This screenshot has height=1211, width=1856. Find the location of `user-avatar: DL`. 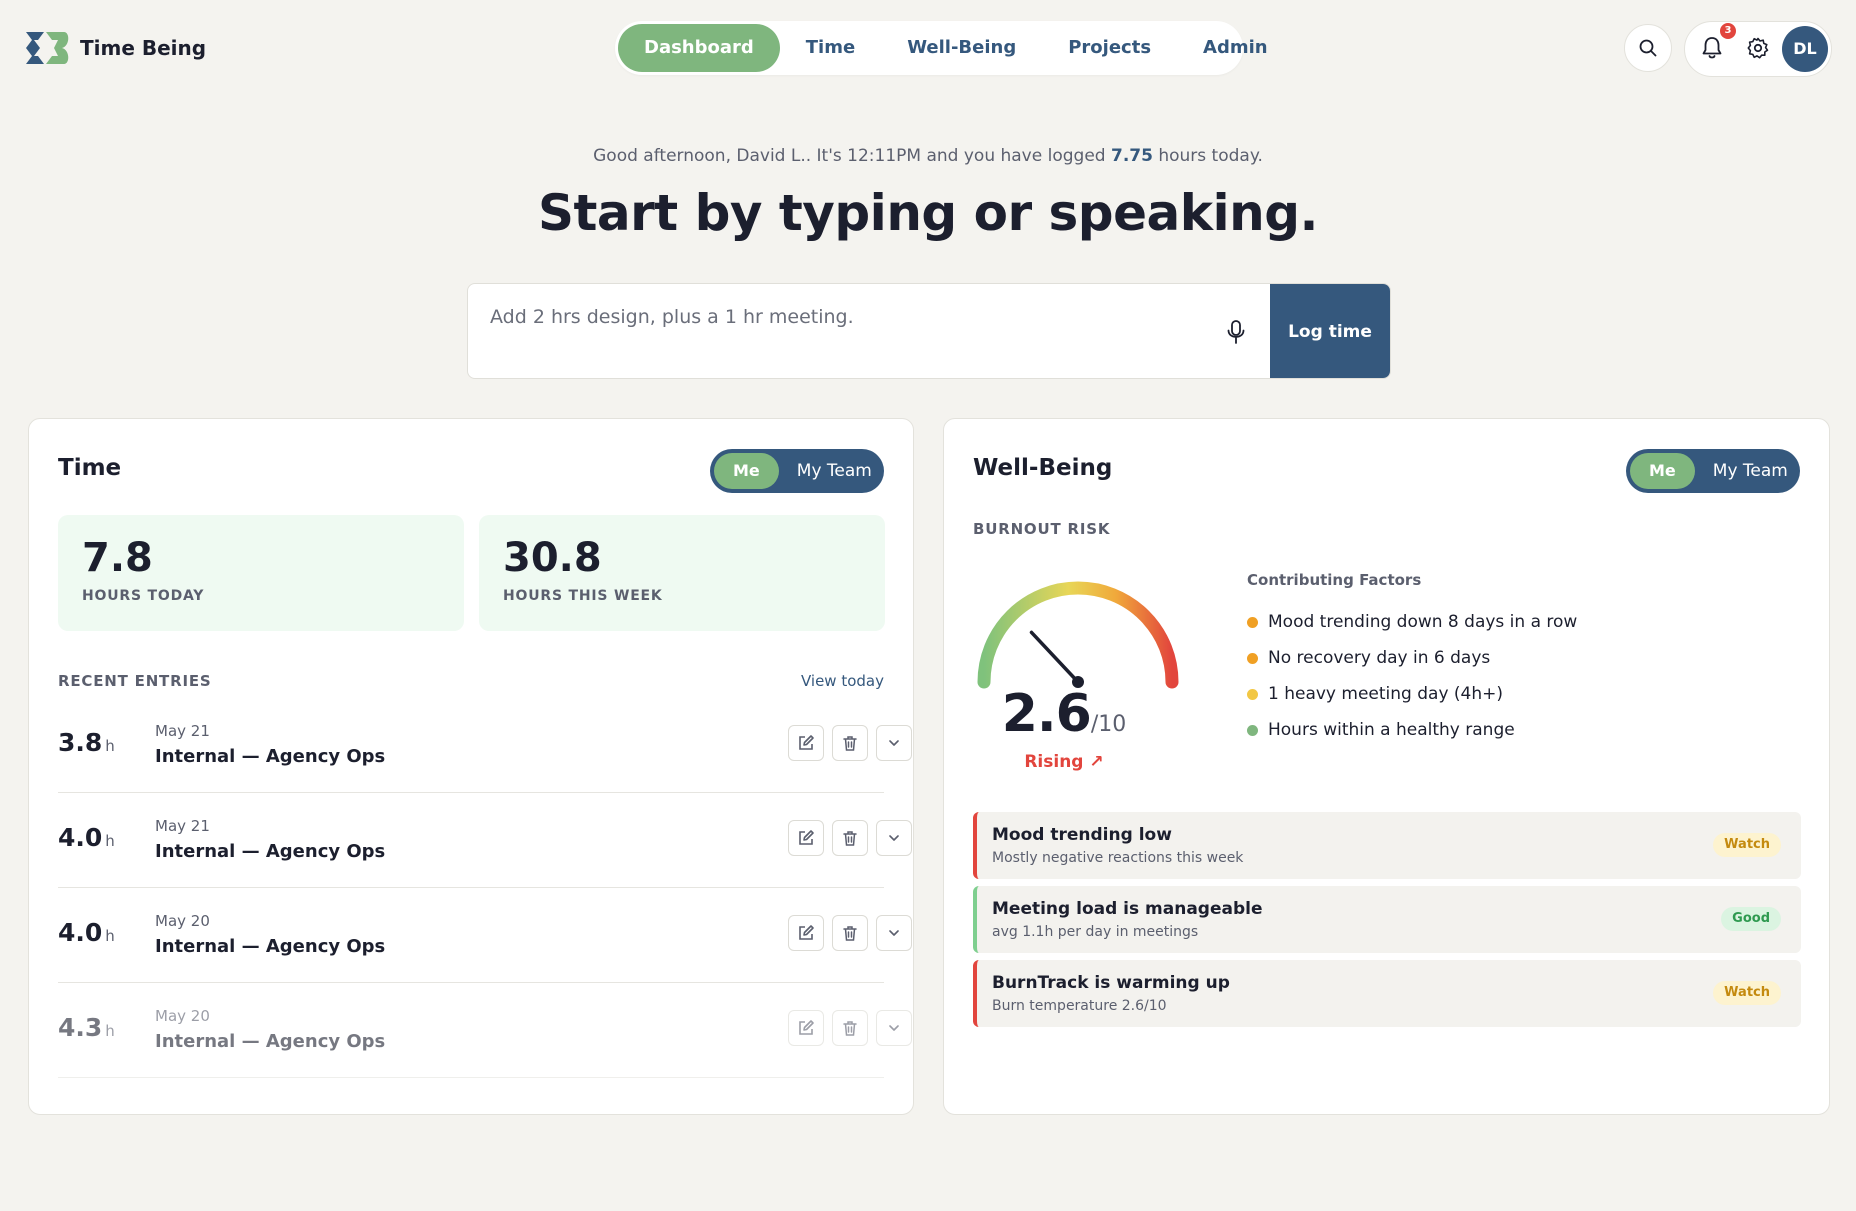

user-avatar: DL is located at coordinates (1805, 49).